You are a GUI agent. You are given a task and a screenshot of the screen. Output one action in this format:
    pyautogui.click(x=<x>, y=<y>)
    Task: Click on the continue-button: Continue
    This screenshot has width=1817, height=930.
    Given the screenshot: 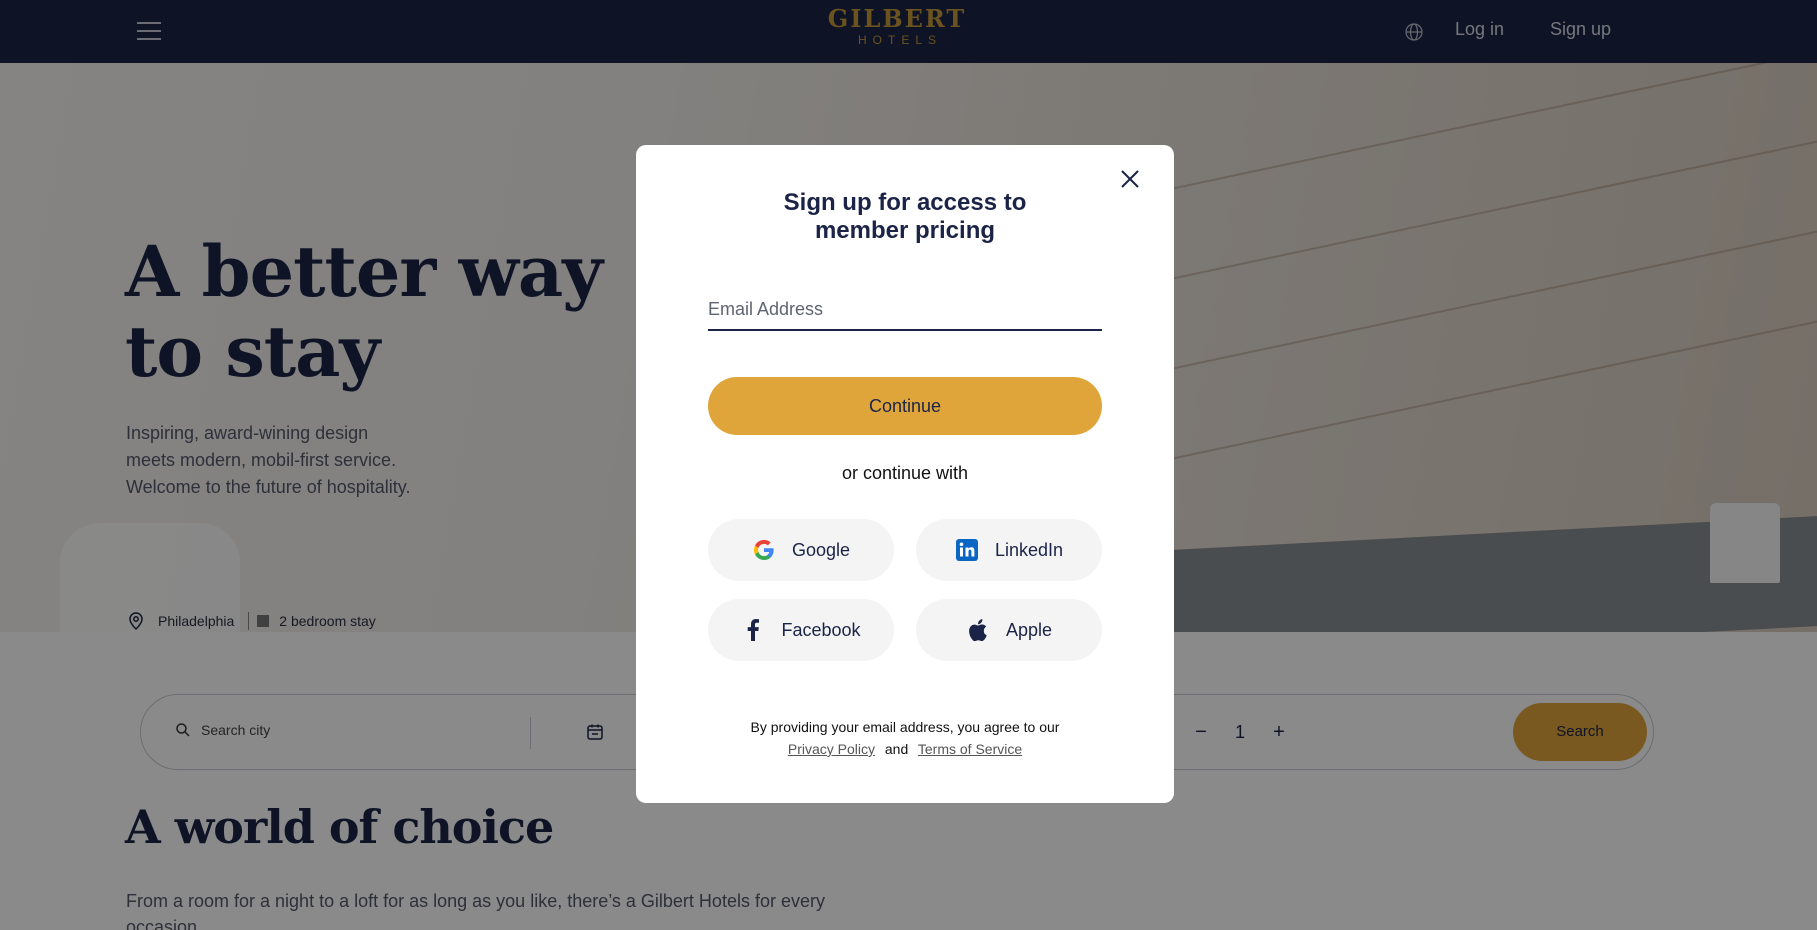 What is the action you would take?
    pyautogui.click(x=905, y=406)
    